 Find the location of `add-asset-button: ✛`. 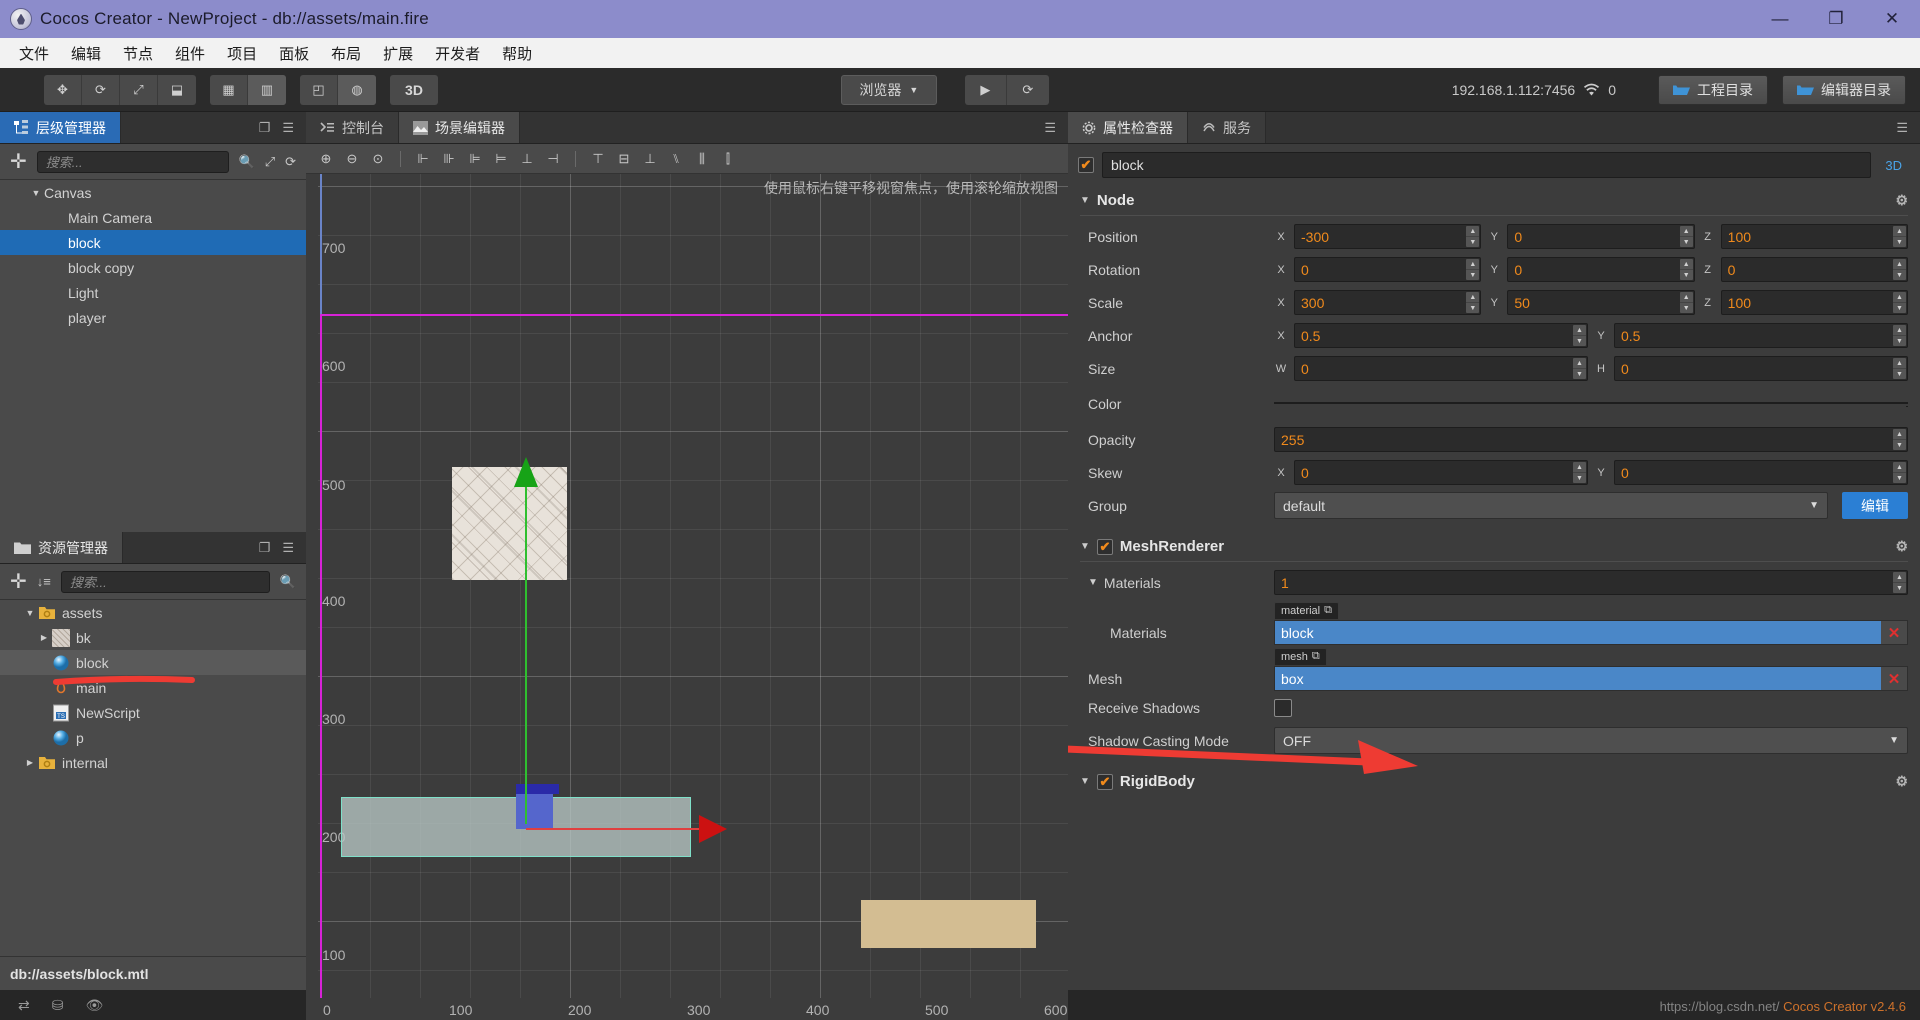

add-asset-button: ✛ is located at coordinates (18, 582).